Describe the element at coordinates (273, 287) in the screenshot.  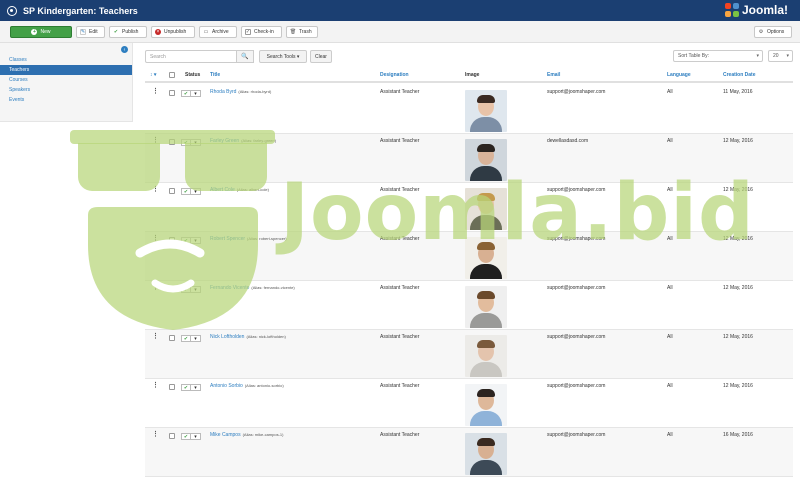
I see `teacher-alias: (Alias: fernando-vicente)` at that location.